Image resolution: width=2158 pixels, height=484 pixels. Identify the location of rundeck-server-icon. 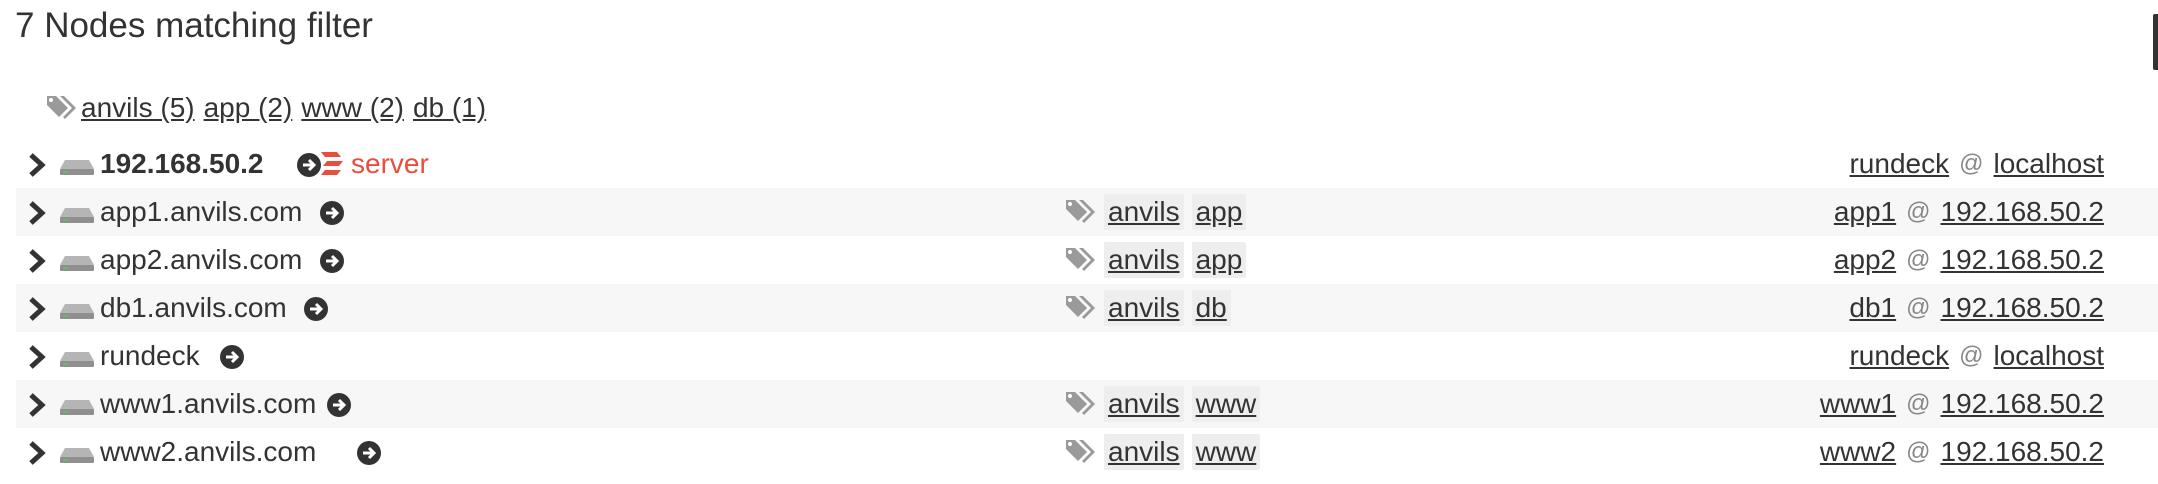
(332, 163).